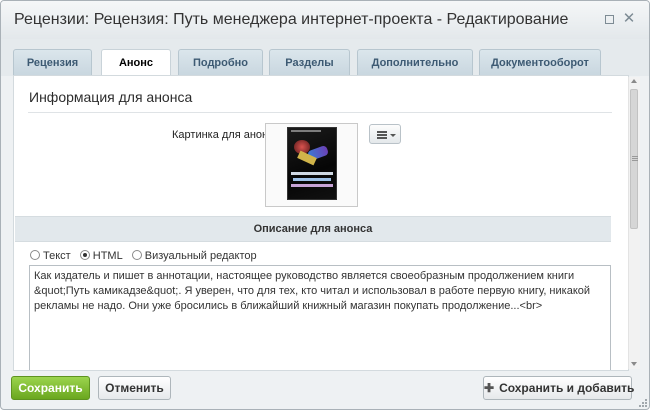  Describe the element at coordinates (57, 256) in the screenshot. I see `radio-label: Текст` at that location.